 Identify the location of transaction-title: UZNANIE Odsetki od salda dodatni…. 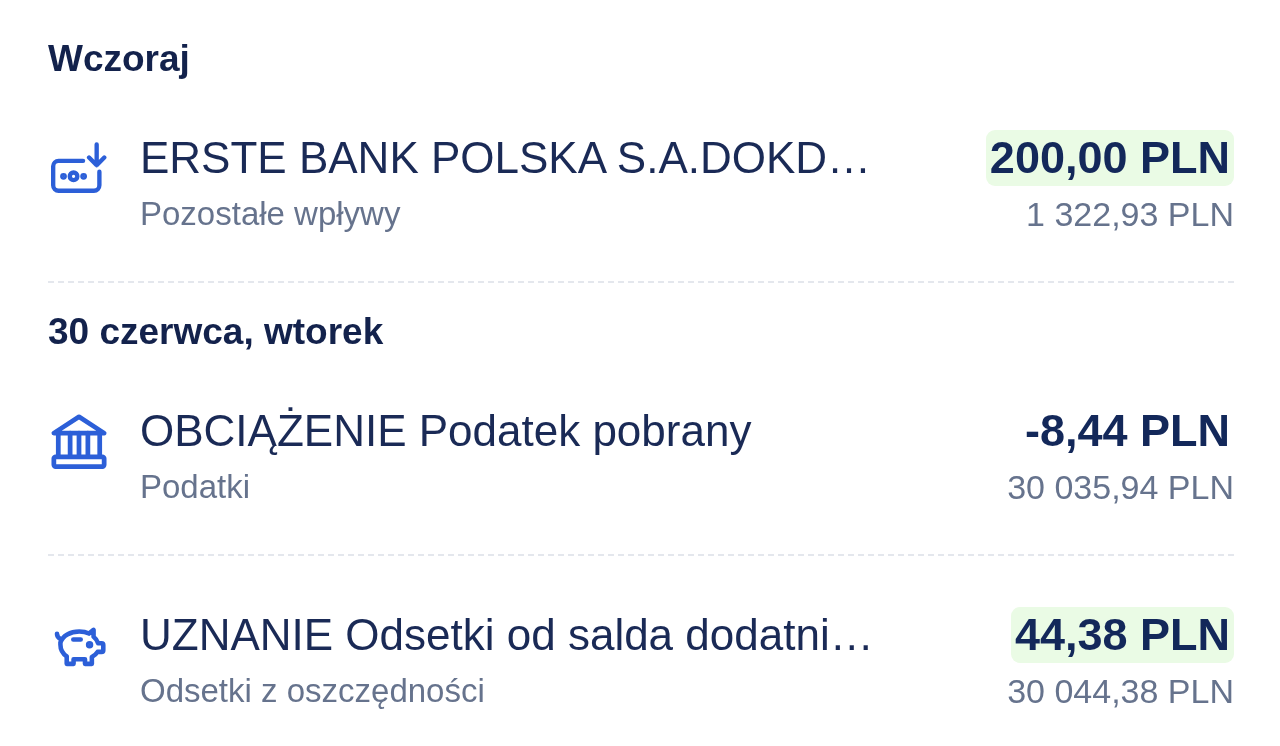
(507, 635).